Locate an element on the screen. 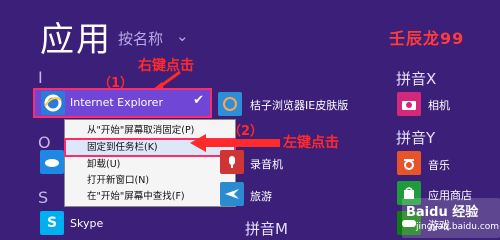 The height and width of the screenshot is (240, 500). watermark-top: 壬辰龙99 is located at coordinates (427, 38).